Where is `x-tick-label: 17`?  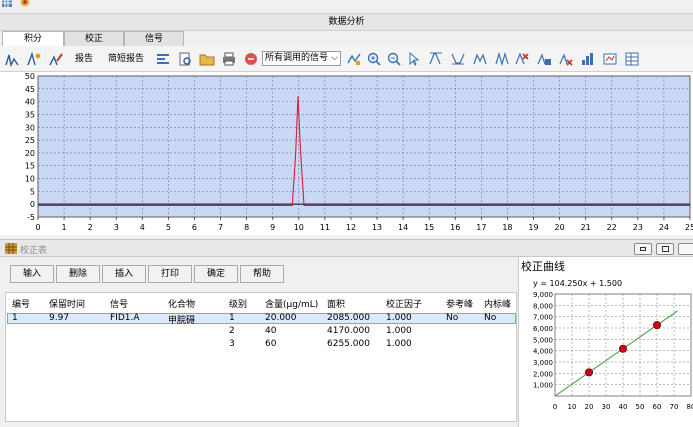 x-tick-label: 17 is located at coordinates (481, 227).